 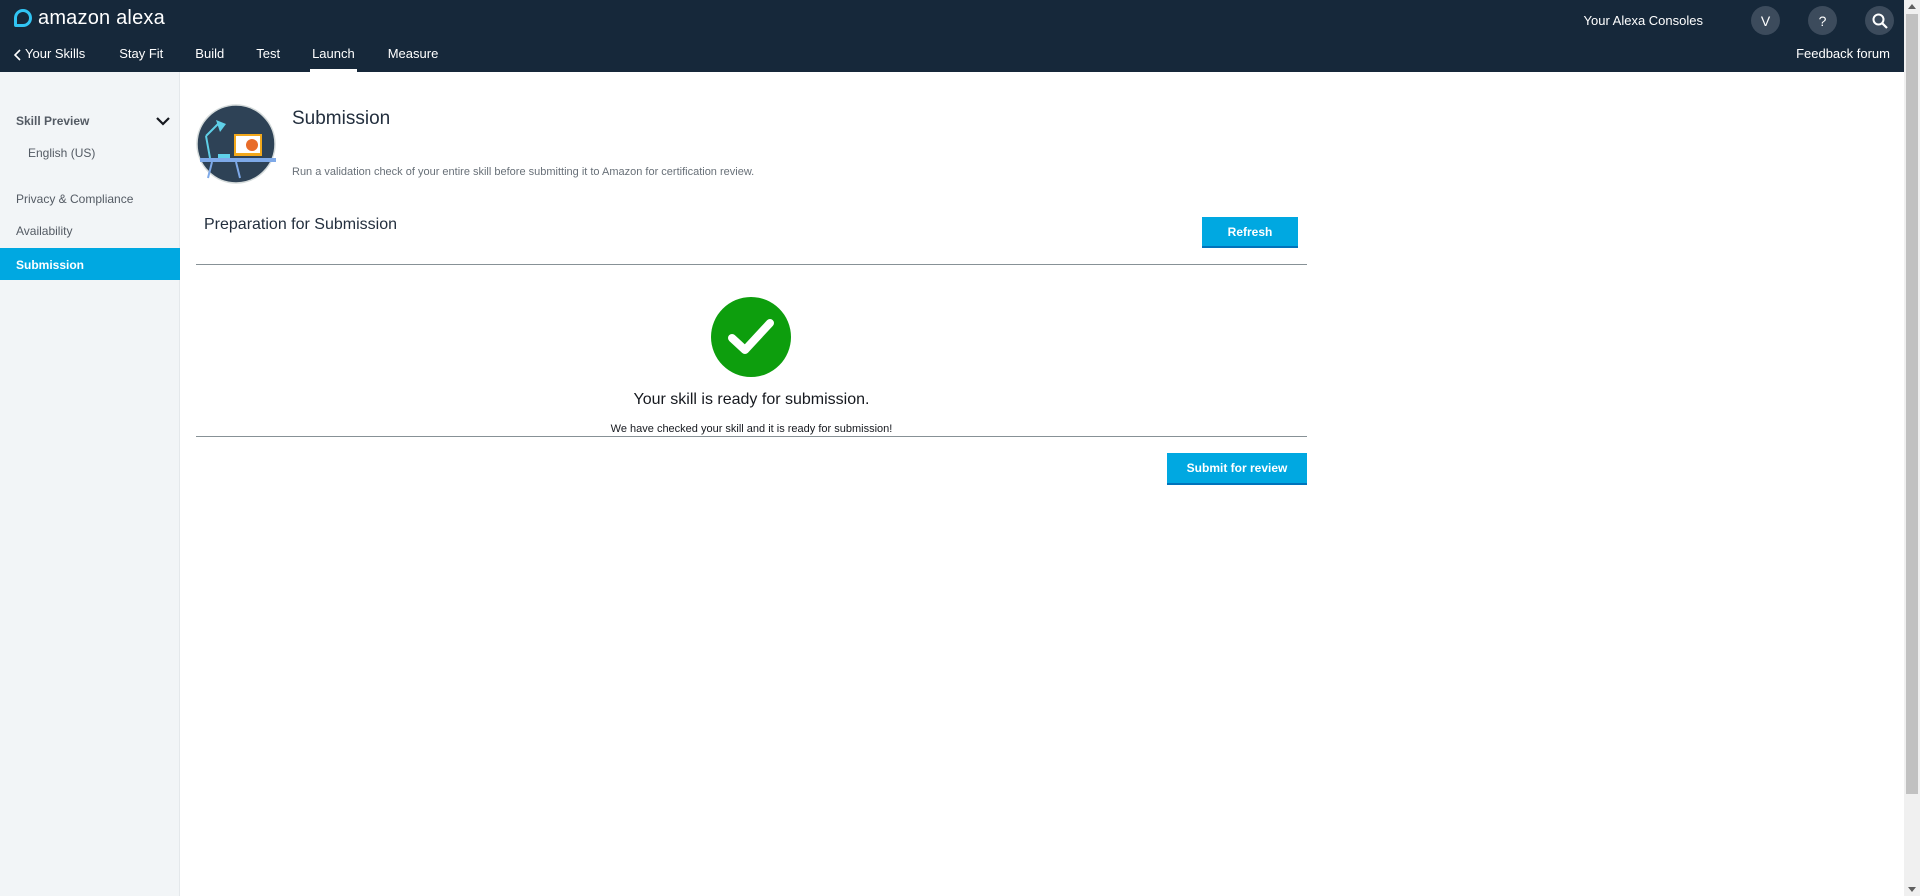 I want to click on alexa-ring-icon, so click(x=23, y=18).